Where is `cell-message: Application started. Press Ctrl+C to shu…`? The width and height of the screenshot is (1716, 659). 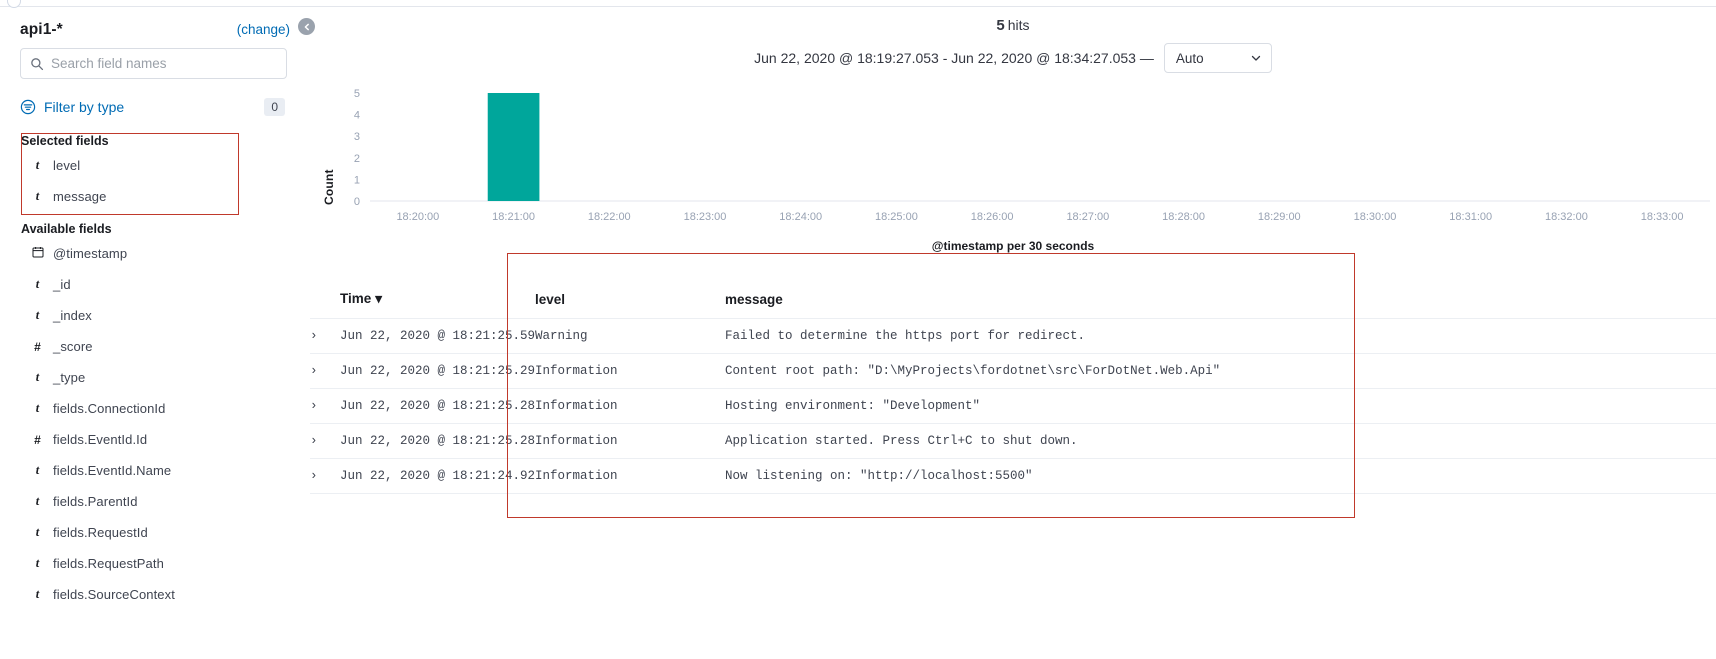
cell-message: Application started. Press Ctrl+C to shu… is located at coordinates (1220, 441).